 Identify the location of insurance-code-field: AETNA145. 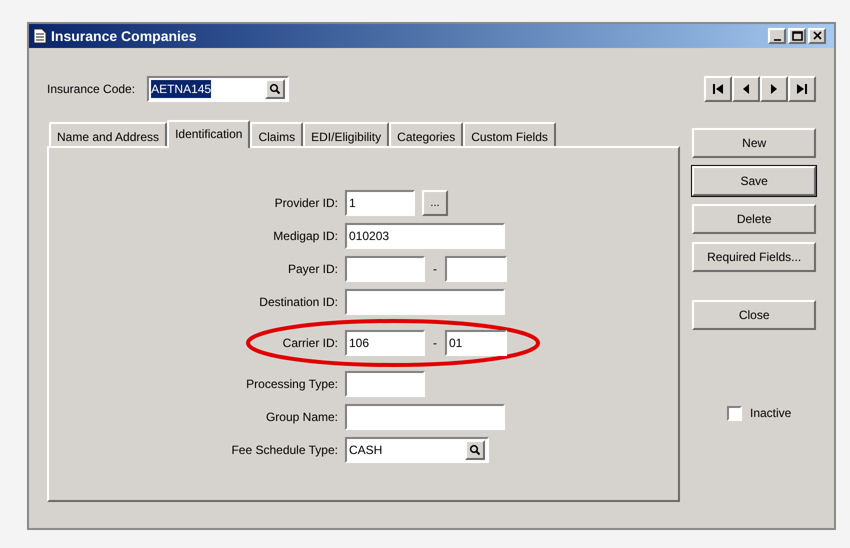
(218, 89).